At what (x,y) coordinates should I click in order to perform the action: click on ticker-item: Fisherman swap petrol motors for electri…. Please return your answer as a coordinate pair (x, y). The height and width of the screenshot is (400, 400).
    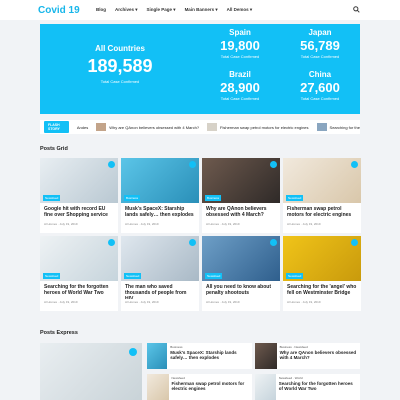
    Looking at the image, I should click on (258, 127).